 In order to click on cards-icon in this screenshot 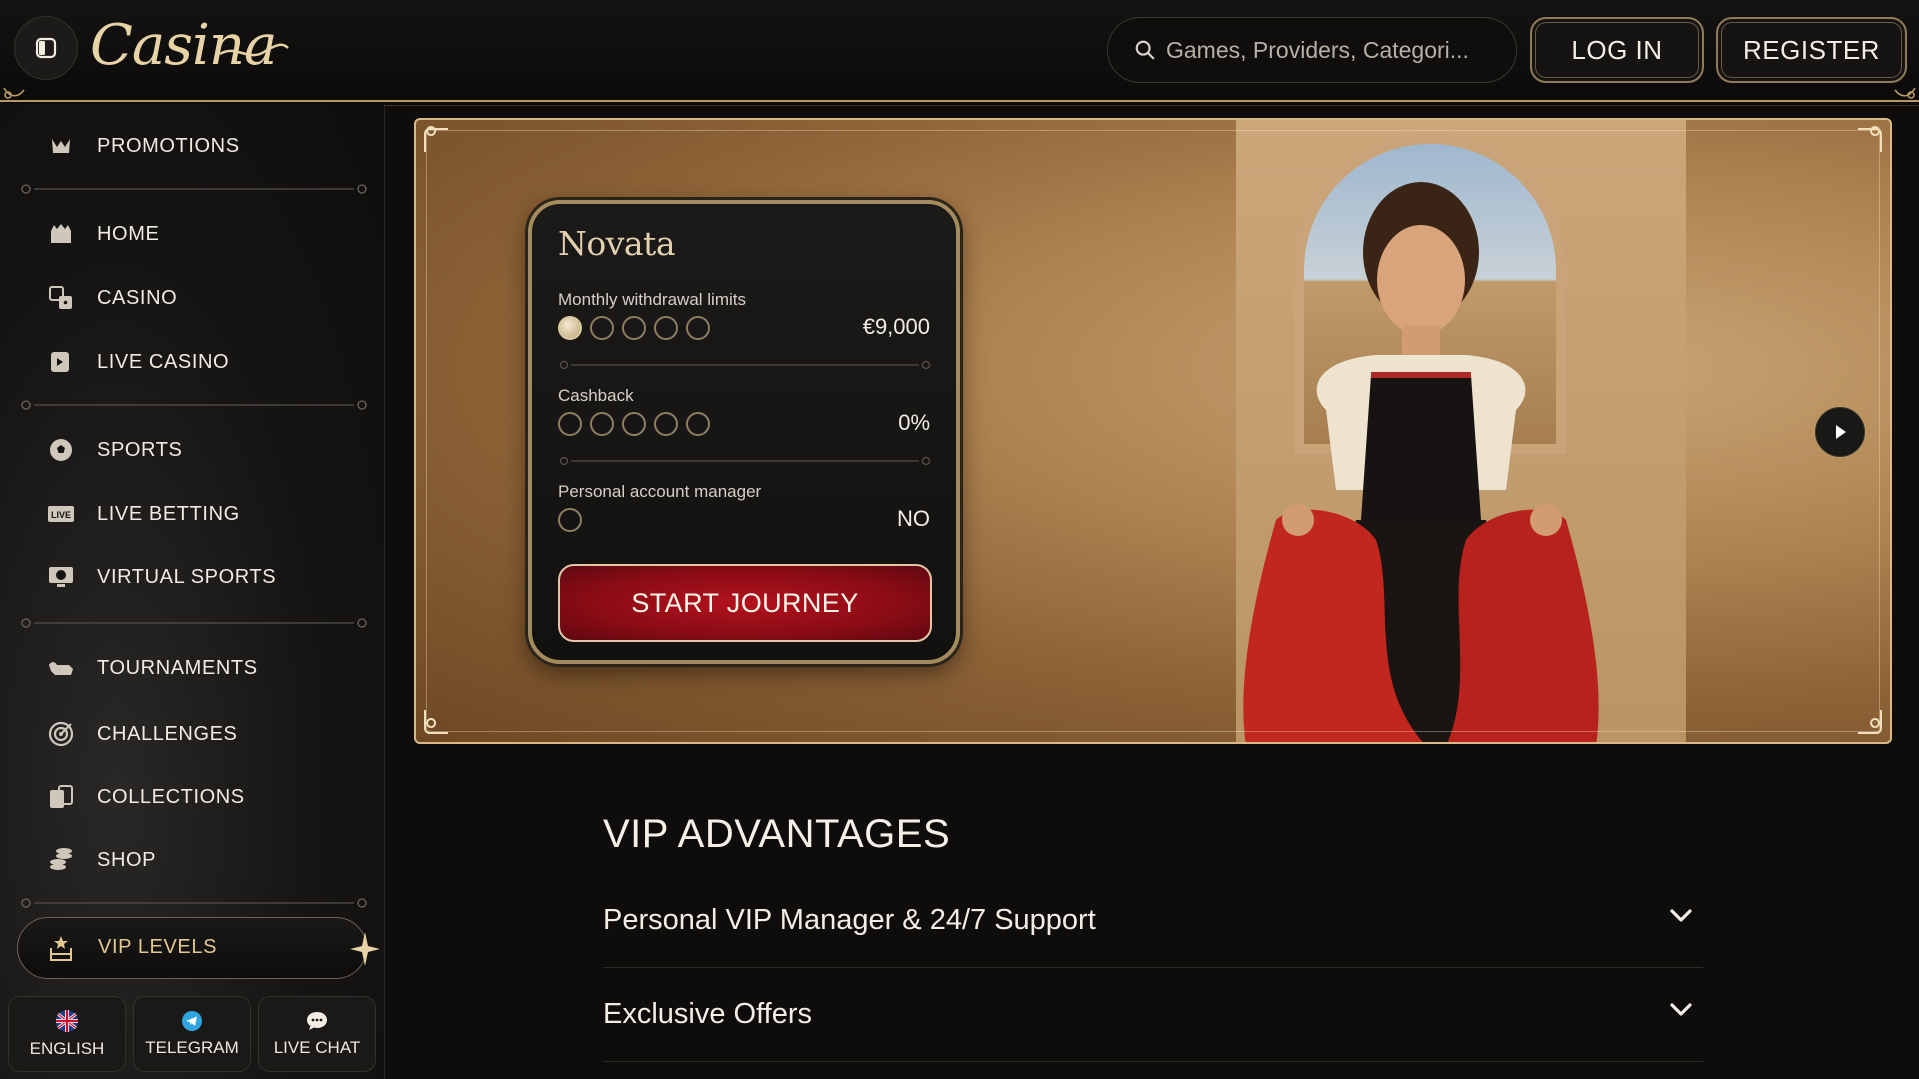, I will do `click(61, 797)`.